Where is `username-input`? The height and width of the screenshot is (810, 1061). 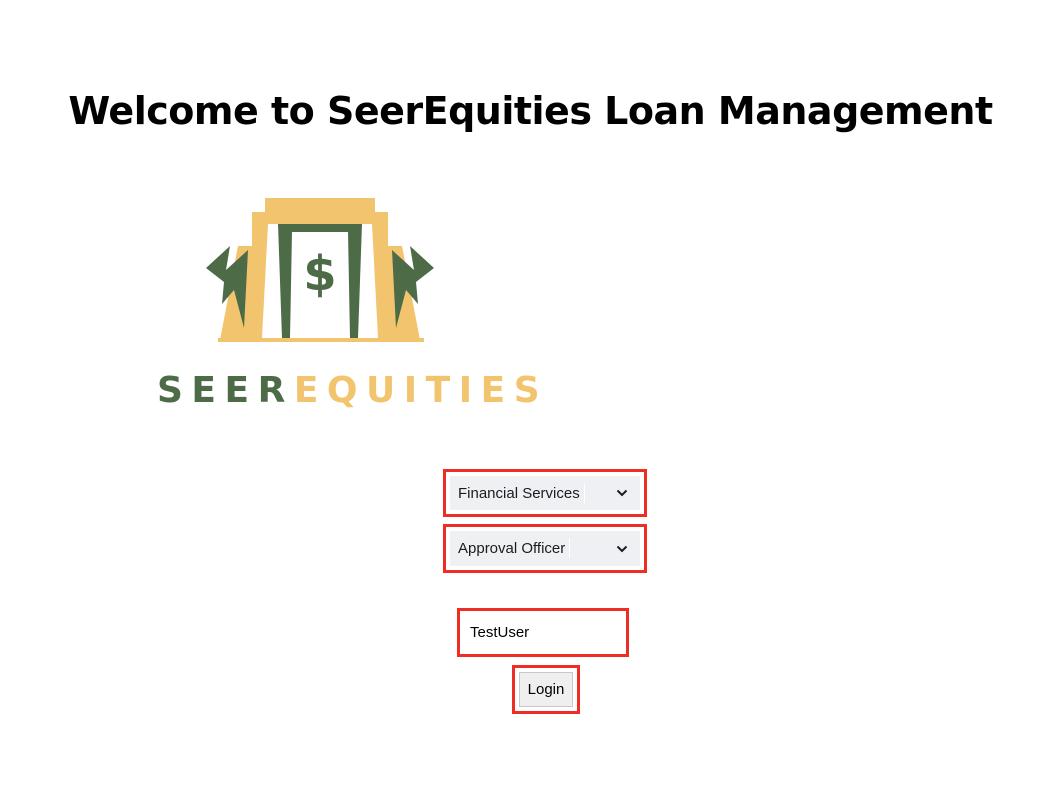
username-input is located at coordinates (543, 632).